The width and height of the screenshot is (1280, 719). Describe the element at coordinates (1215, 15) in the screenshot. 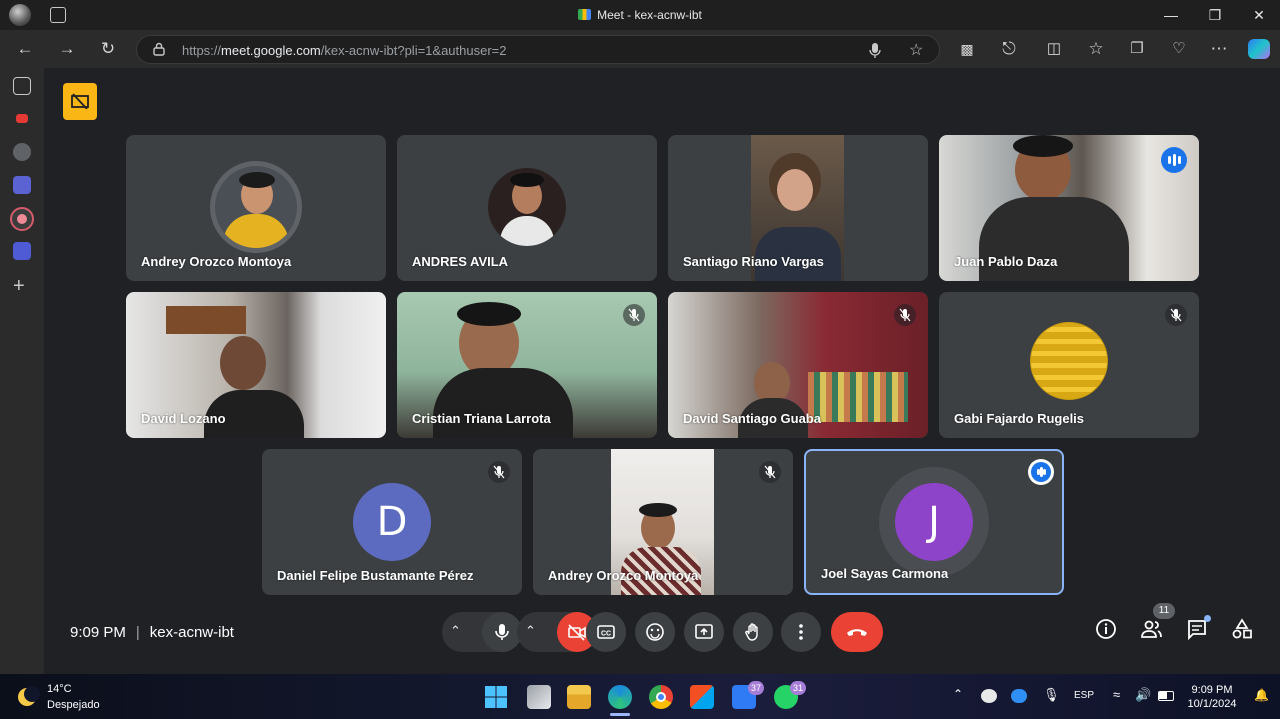

I see `maximize-button: ❐` at that location.